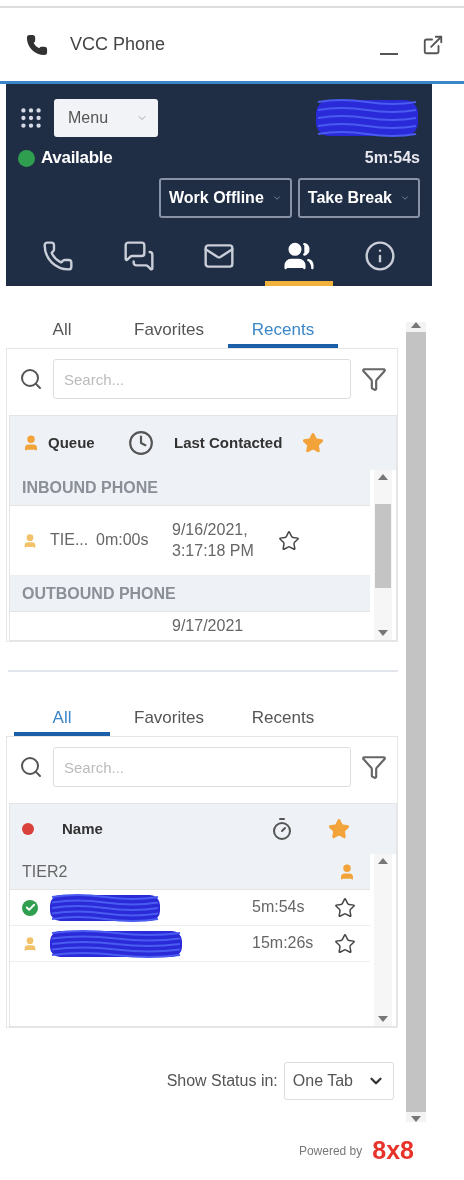 This screenshot has height=1180, width=464. Describe the element at coordinates (225, 198) in the screenshot. I see `status-dropdown: Work Offline` at that location.